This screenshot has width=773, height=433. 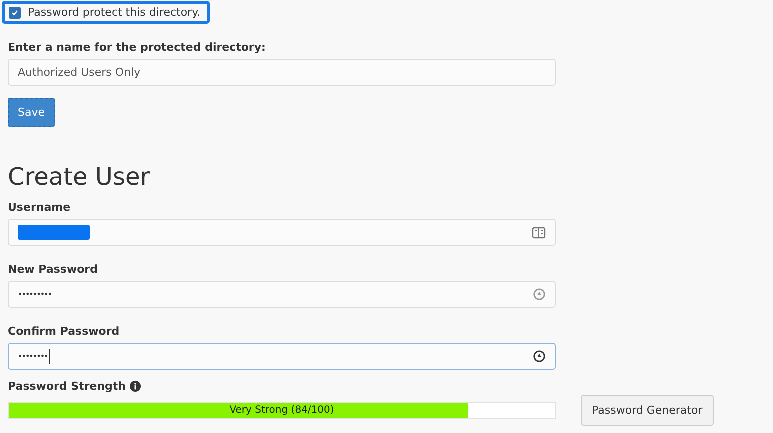 I want to click on checkbox, so click(x=15, y=12).